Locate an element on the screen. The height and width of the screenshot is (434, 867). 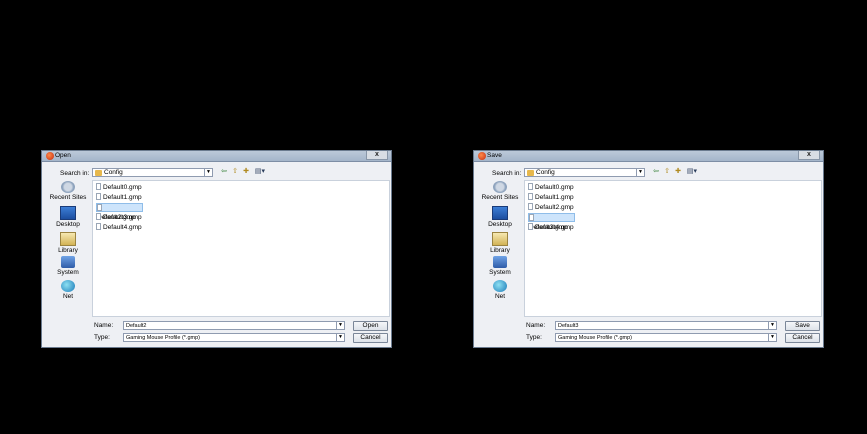
file-name-input: Default2 ▼ is located at coordinates (234, 325).